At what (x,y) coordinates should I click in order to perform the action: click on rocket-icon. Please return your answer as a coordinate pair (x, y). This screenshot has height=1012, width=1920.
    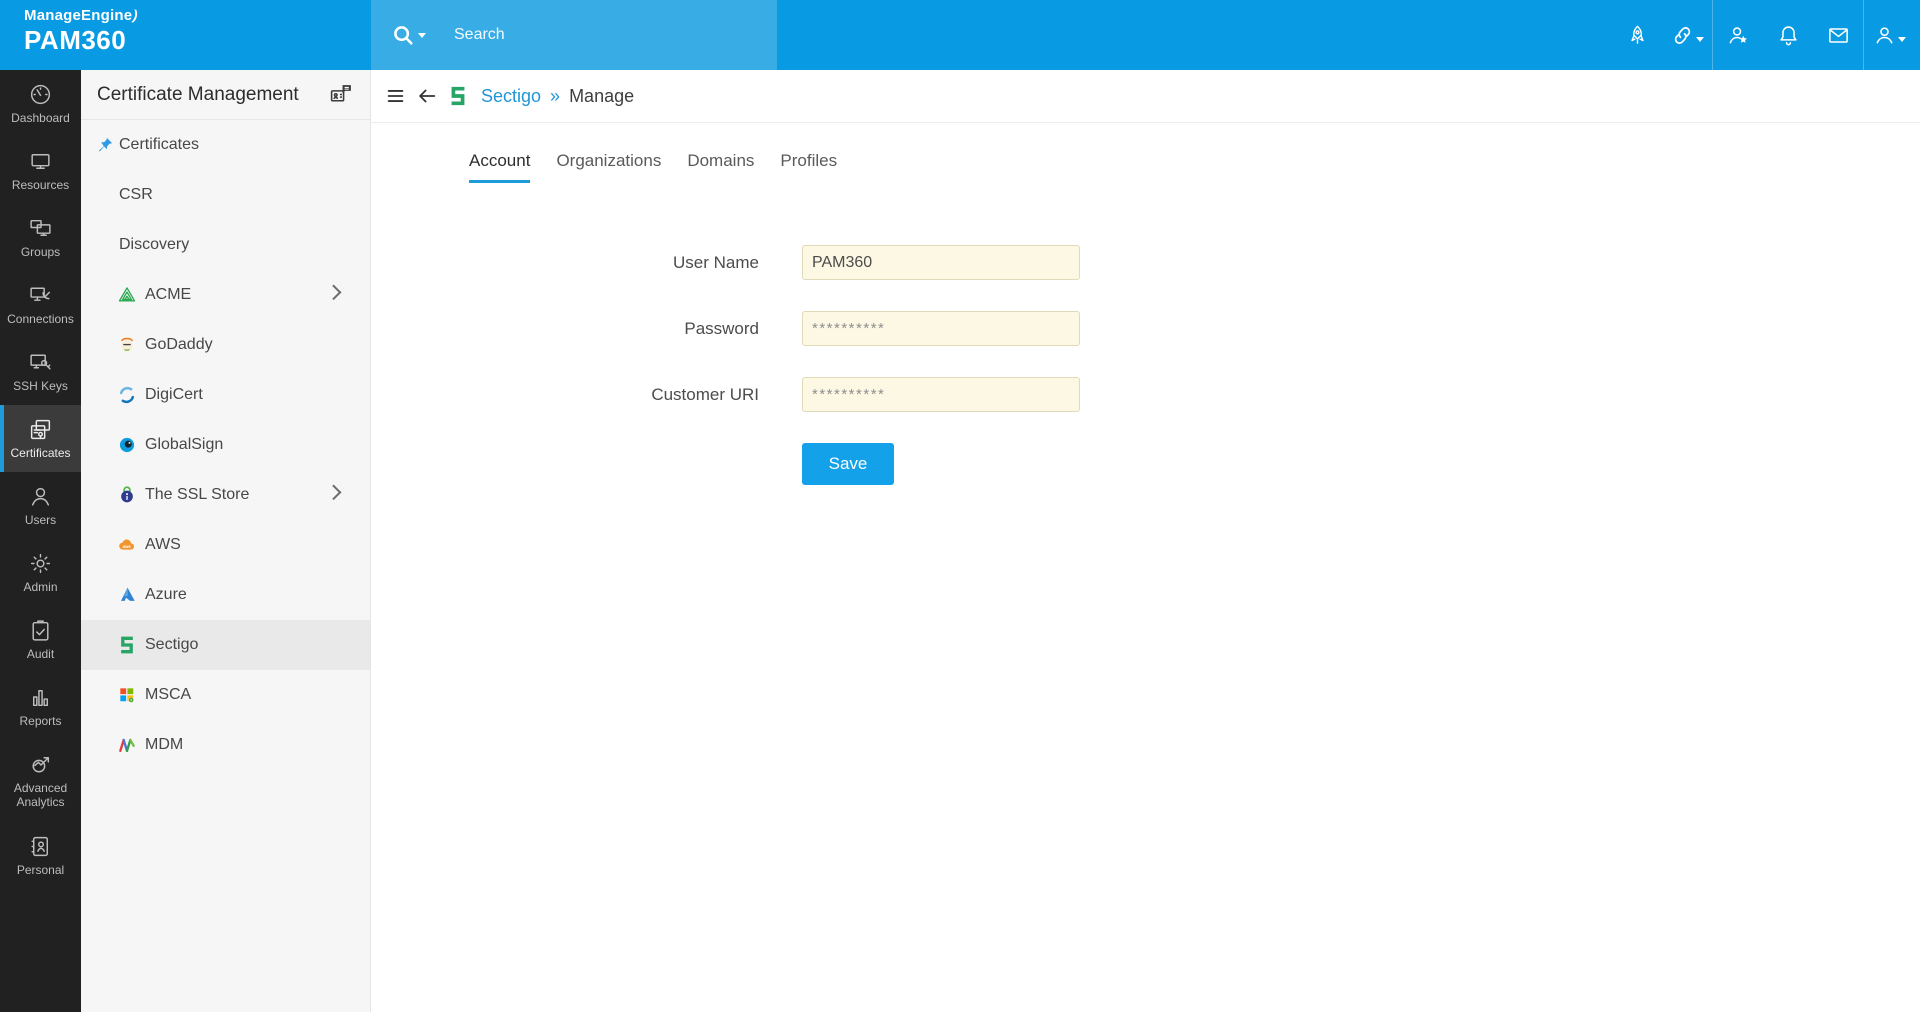
    Looking at the image, I should click on (1637, 35).